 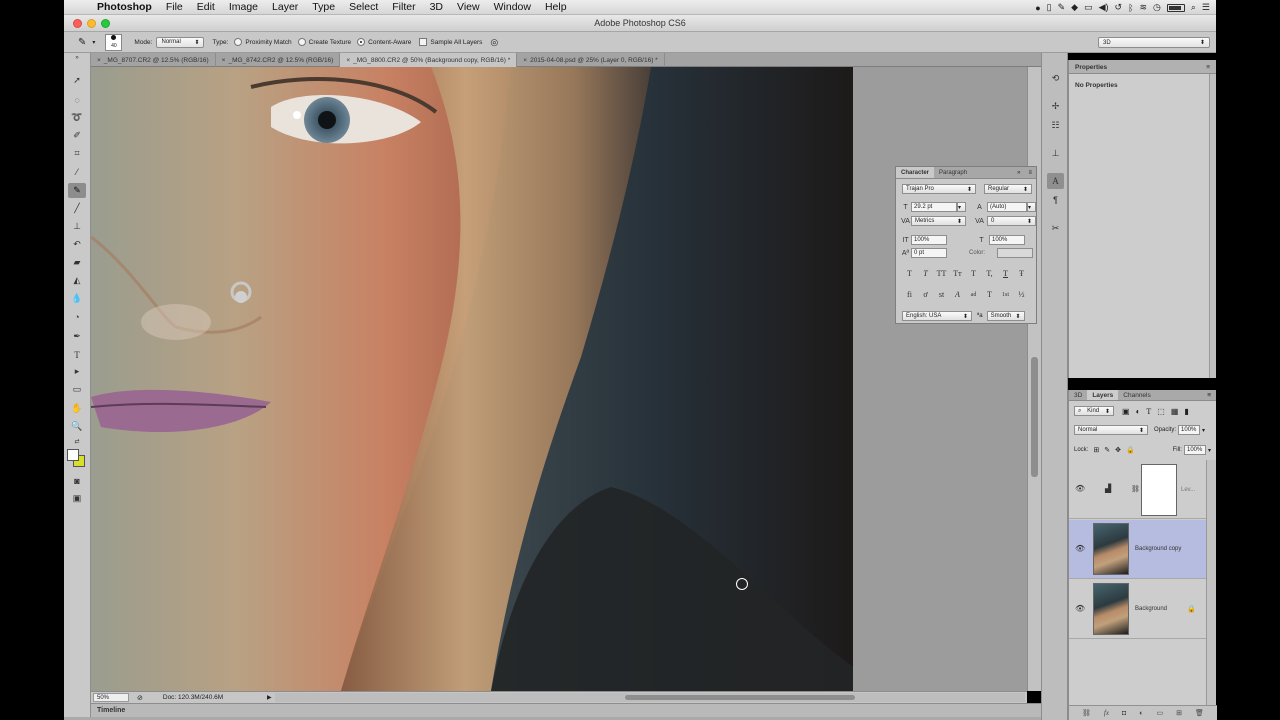 I want to click on ligature-button: fi, so click(x=909, y=294).